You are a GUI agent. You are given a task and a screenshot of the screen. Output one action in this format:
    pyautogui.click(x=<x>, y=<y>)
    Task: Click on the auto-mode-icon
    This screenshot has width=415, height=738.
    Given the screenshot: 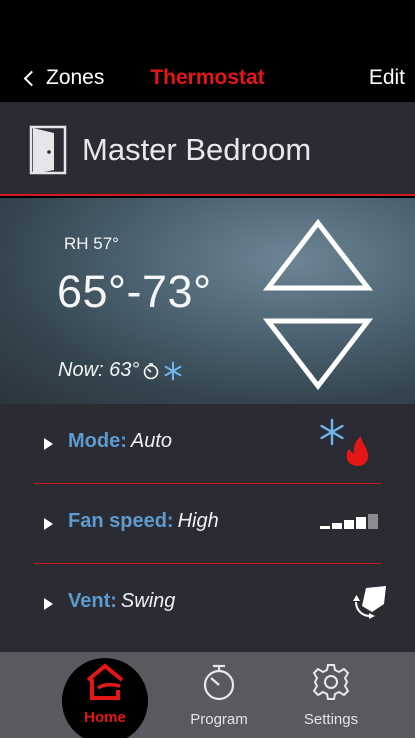 What is the action you would take?
    pyautogui.click(x=344, y=442)
    